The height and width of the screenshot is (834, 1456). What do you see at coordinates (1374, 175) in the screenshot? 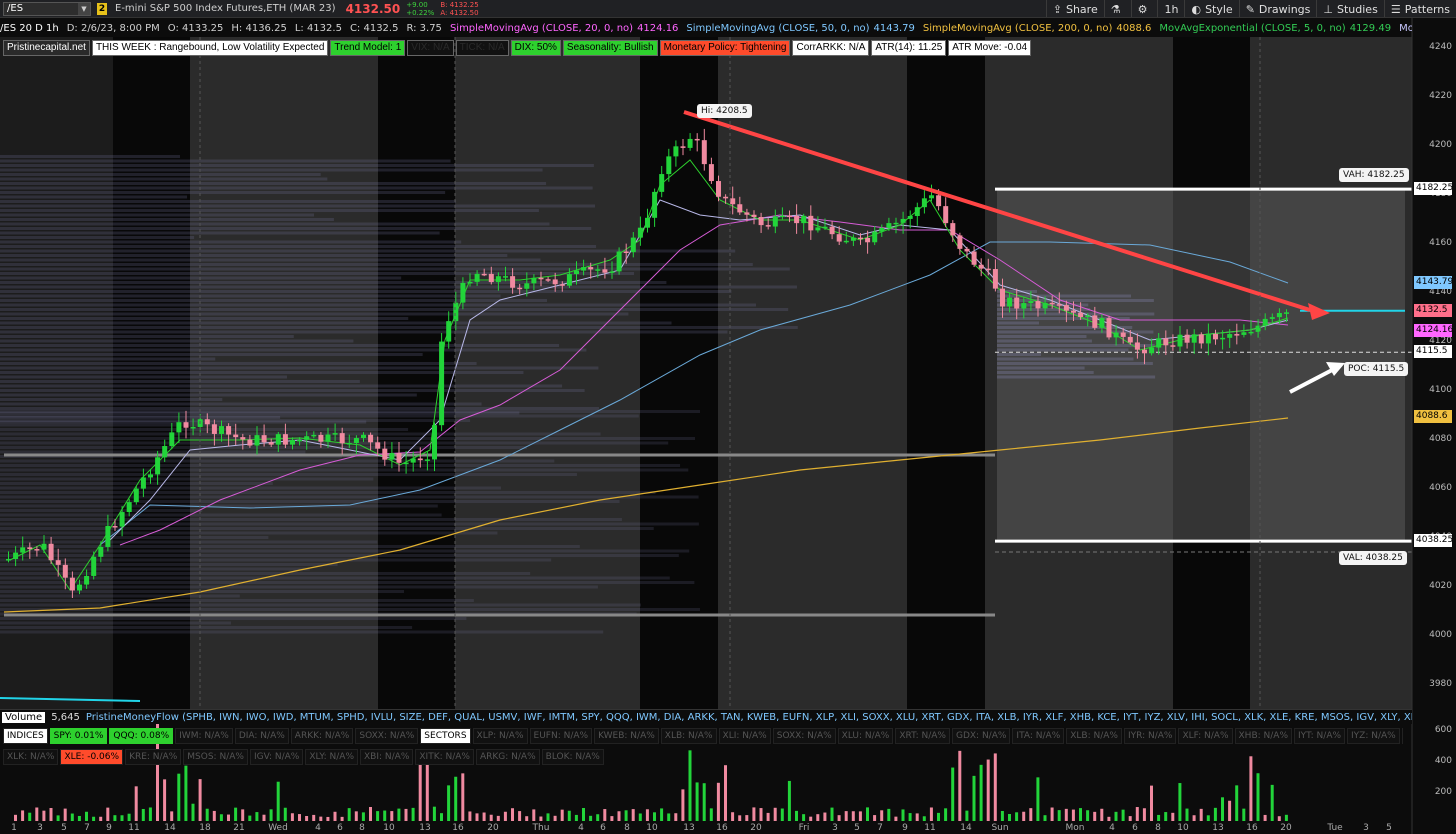
I see `vah-callout: VAH: 4182.25` at bounding box center [1374, 175].